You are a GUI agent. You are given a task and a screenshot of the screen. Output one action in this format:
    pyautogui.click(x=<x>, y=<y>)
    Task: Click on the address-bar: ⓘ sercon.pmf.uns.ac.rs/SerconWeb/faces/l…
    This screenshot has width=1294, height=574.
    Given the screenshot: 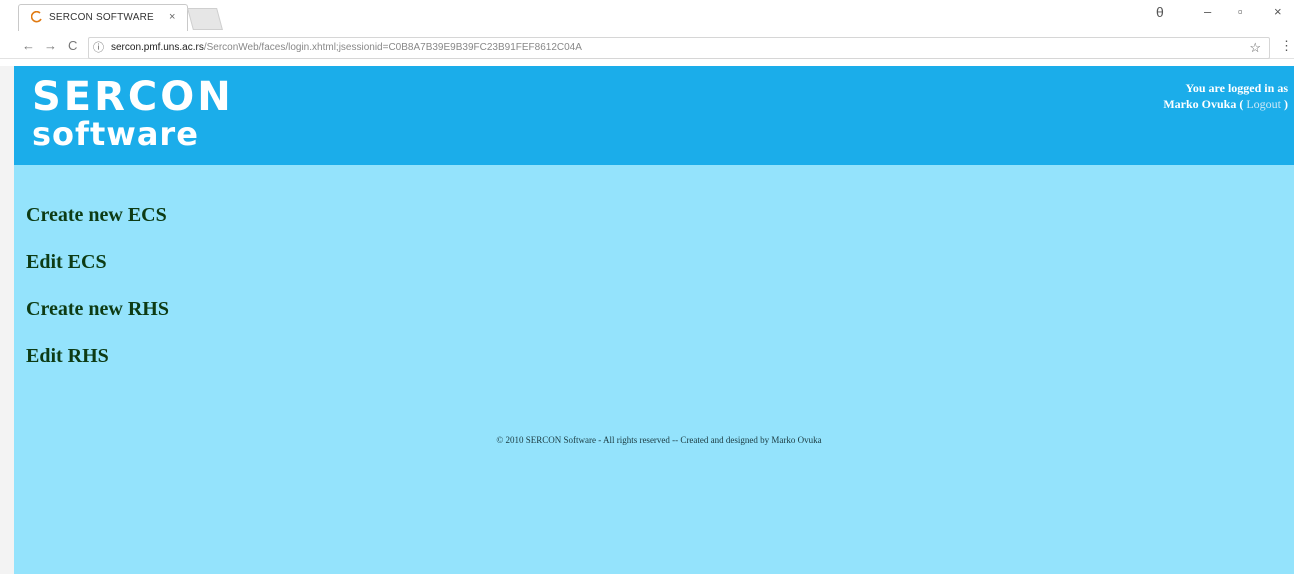 What is the action you would take?
    pyautogui.click(x=679, y=48)
    